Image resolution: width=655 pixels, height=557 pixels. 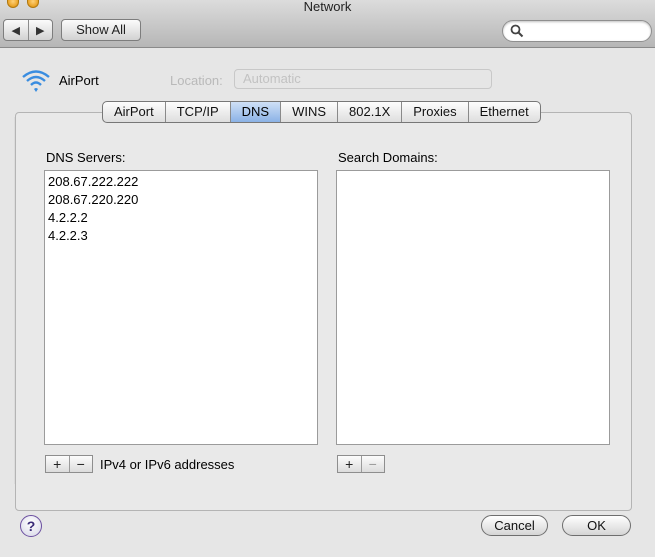 What do you see at coordinates (181, 182) in the screenshot?
I see `dns-server-item: 208.67.222.222` at bounding box center [181, 182].